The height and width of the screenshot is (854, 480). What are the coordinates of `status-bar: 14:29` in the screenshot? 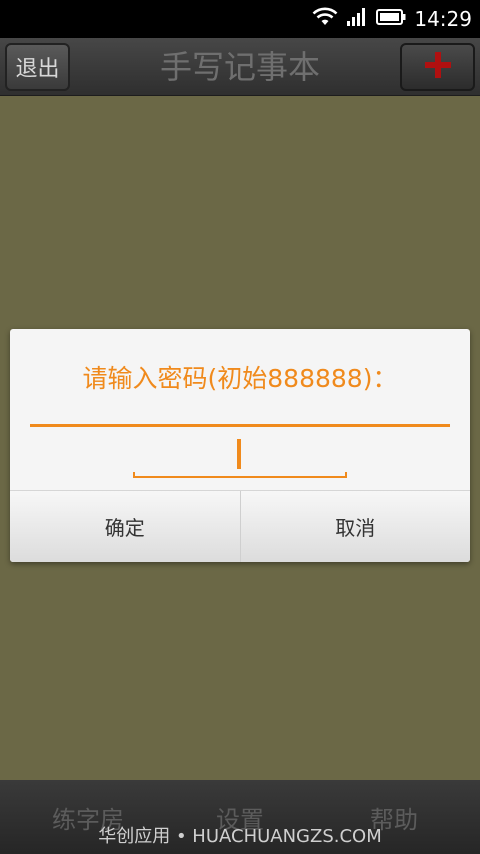 It's located at (240, 19).